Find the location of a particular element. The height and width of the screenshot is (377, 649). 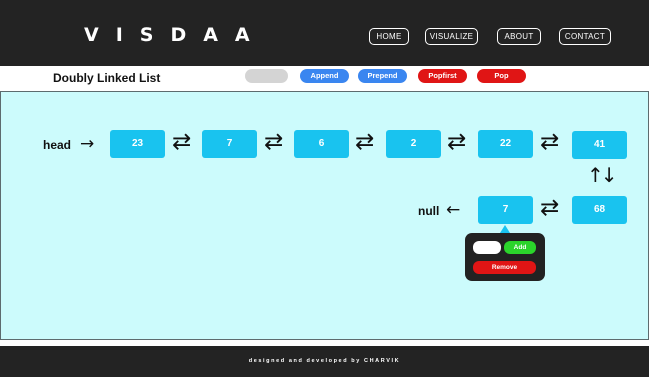

null-label: null is located at coordinates (429, 211).